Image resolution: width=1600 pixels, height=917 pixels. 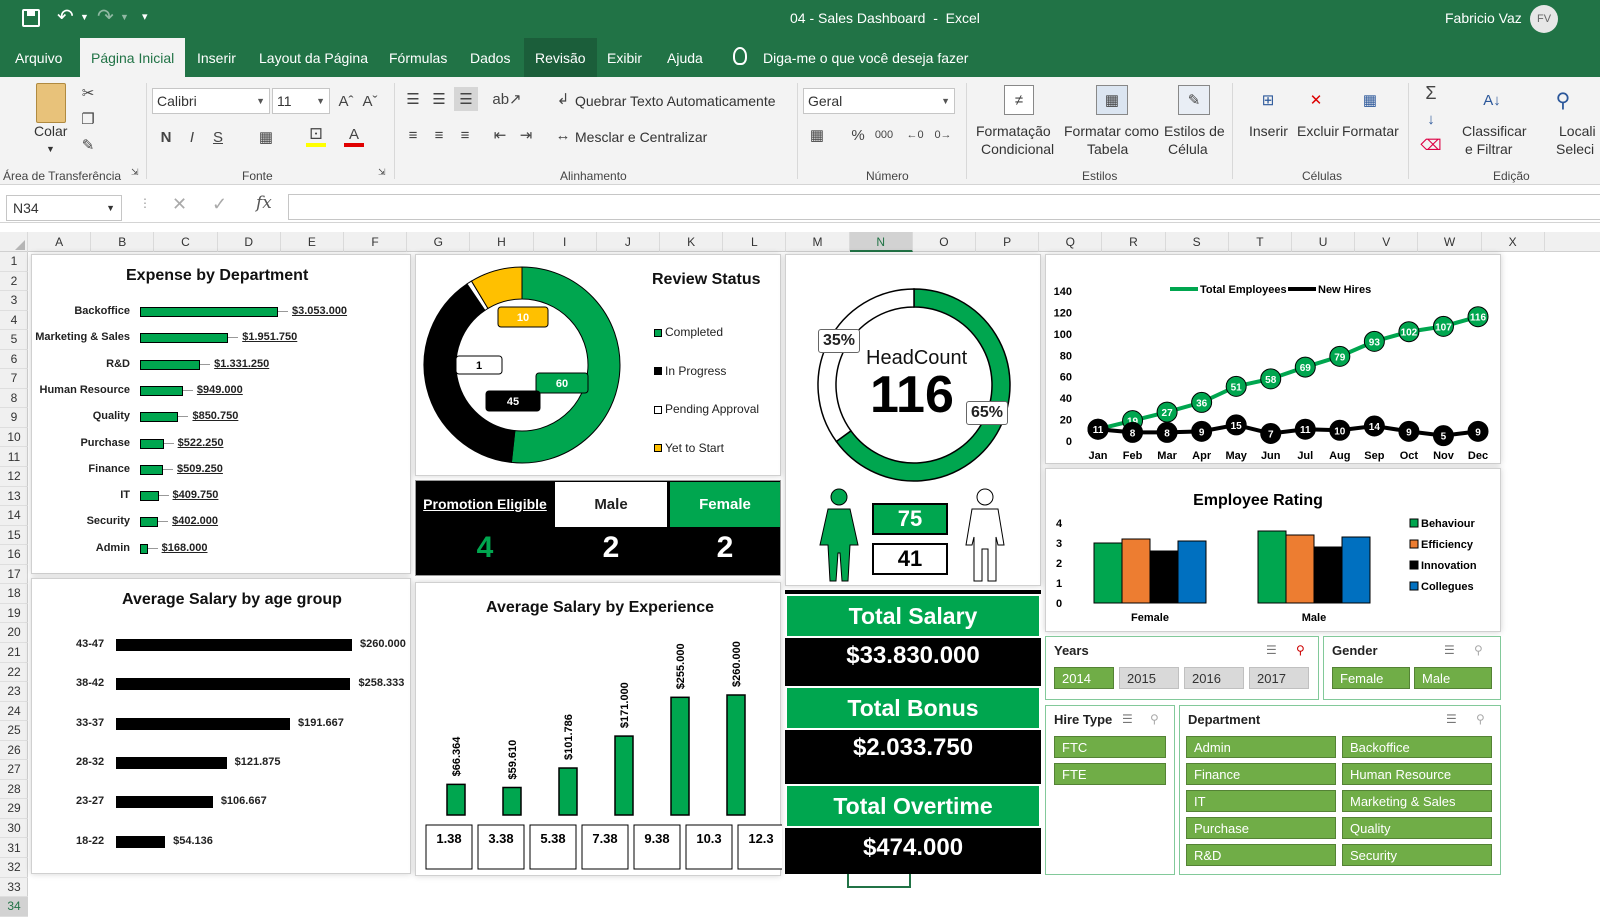 What do you see at coordinates (14, 809) in the screenshot?
I see `row-header-29: 29` at bounding box center [14, 809].